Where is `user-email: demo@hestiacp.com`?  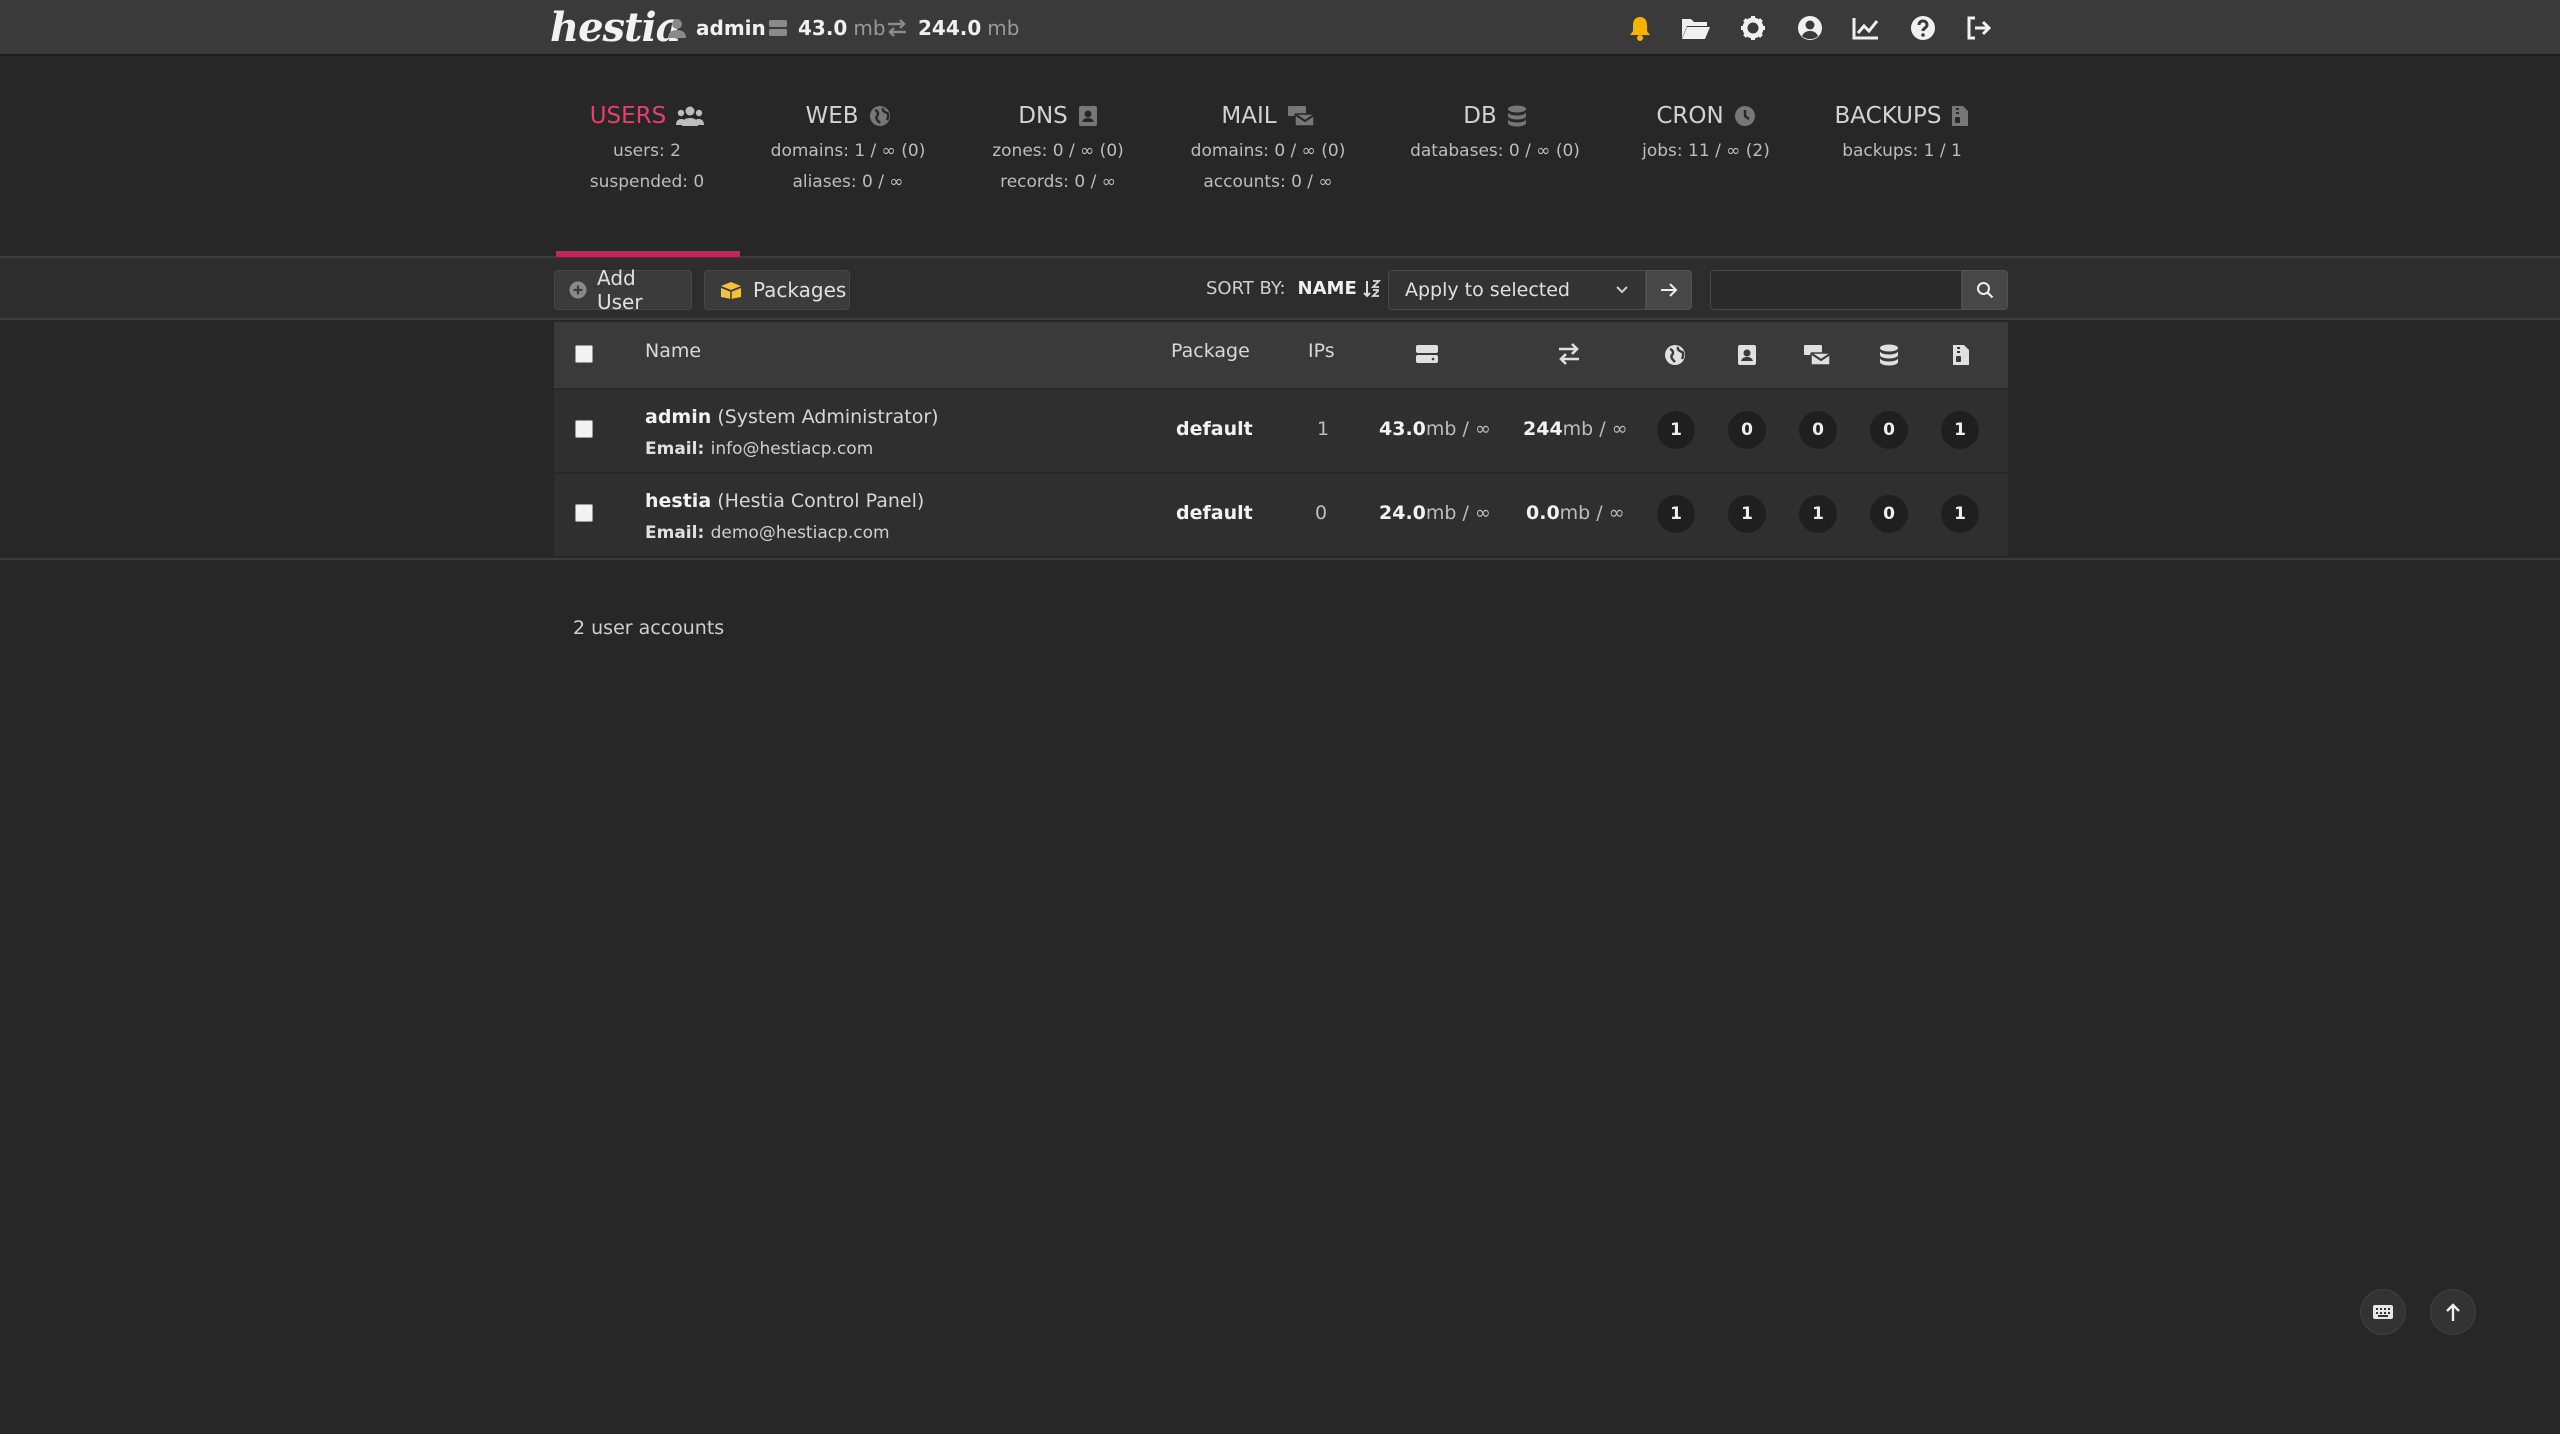 user-email: demo@hestiacp.com is located at coordinates (800, 533).